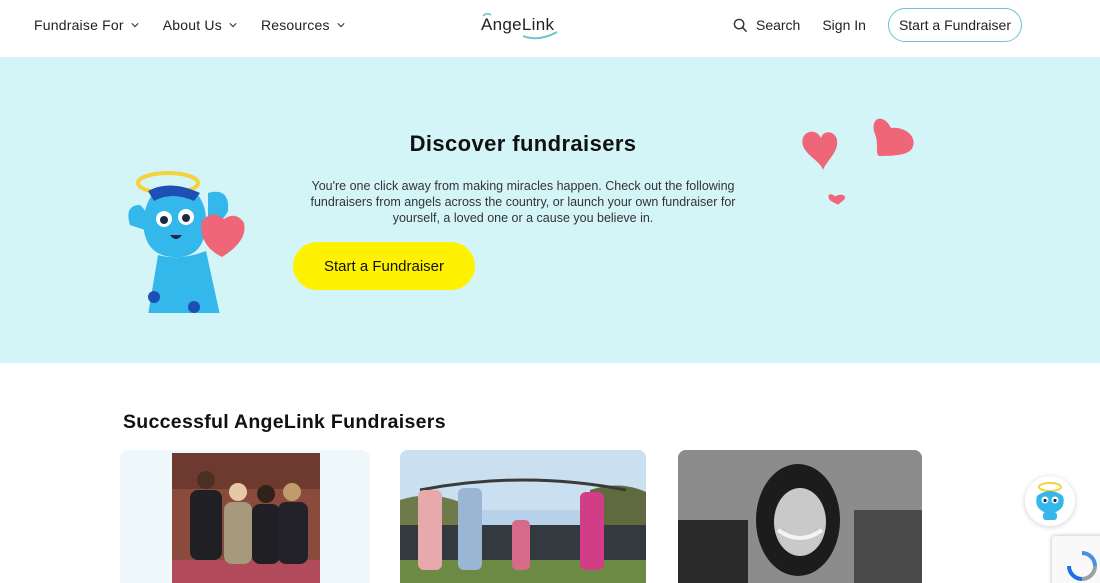 The image size is (1100, 583). I want to click on search-button: Search, so click(766, 25).